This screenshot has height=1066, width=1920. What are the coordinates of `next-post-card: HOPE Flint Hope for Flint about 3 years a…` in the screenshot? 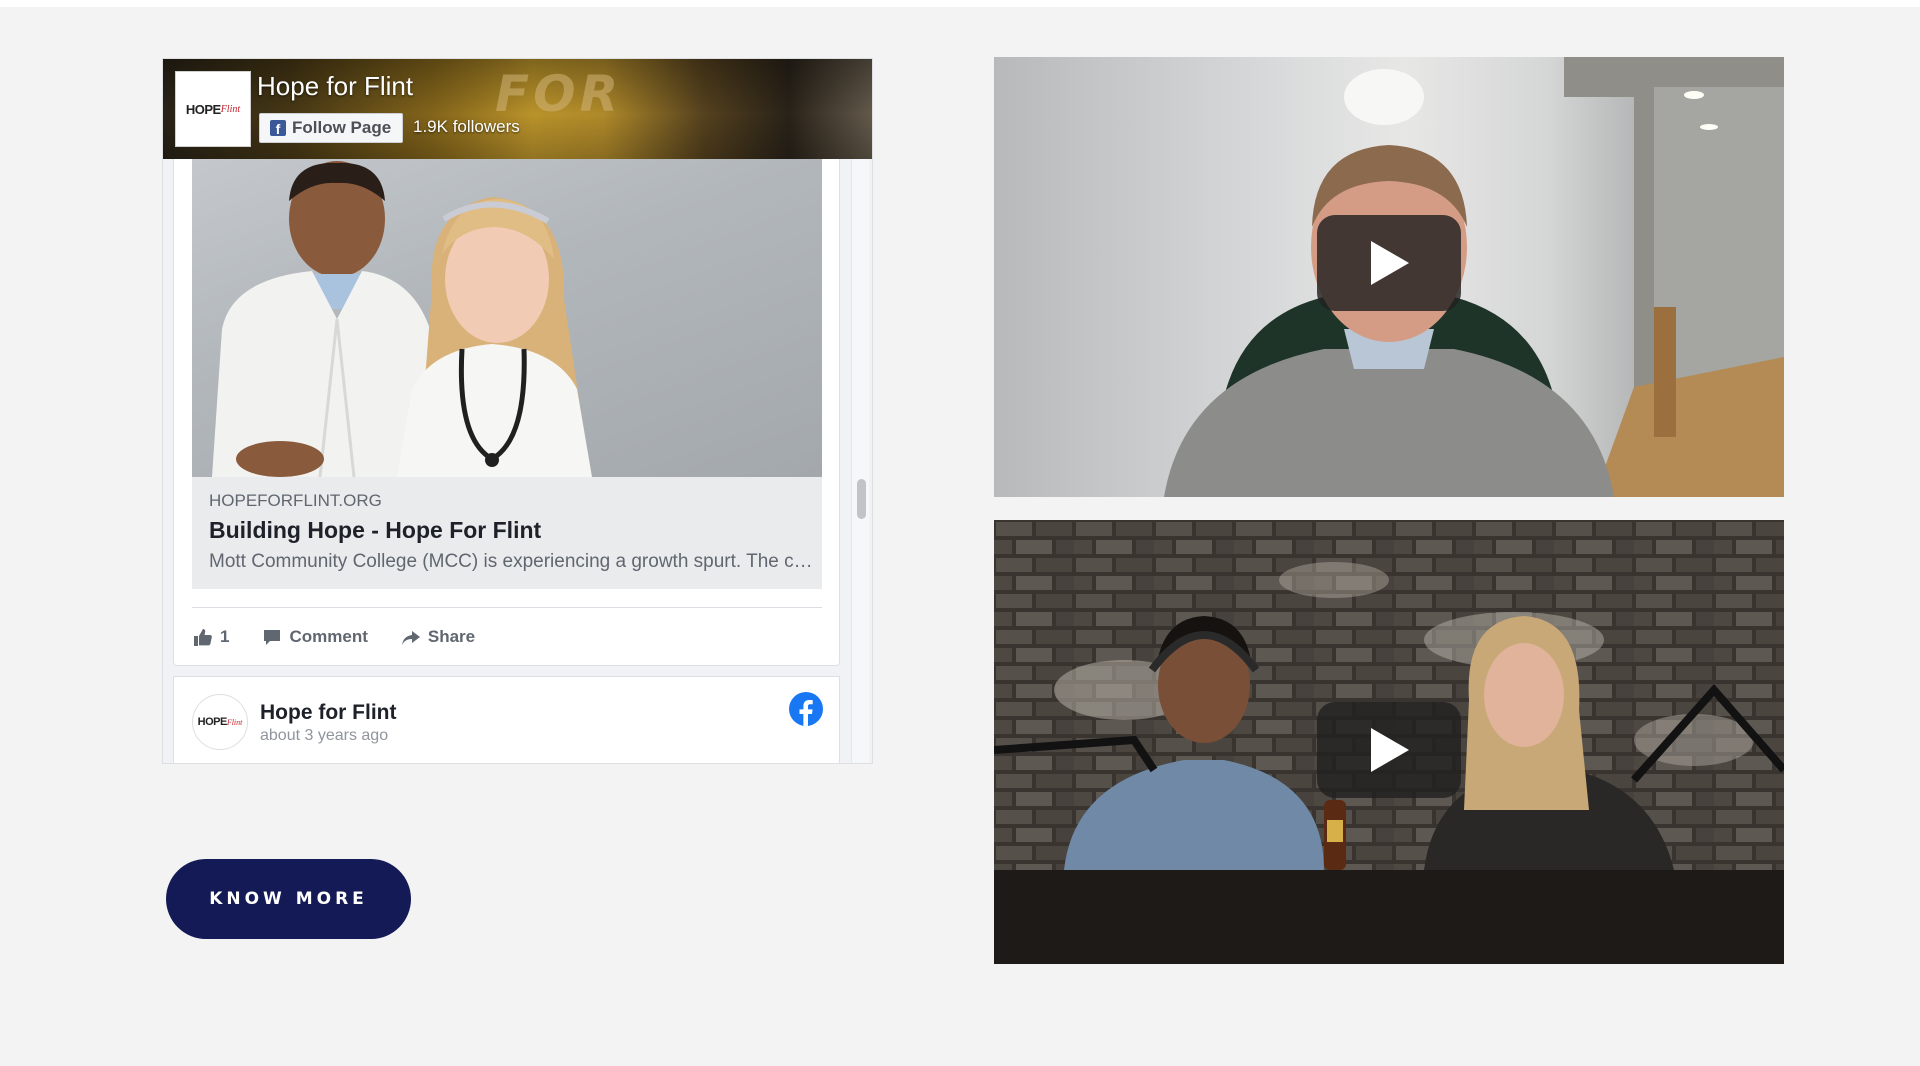 It's located at (506, 719).